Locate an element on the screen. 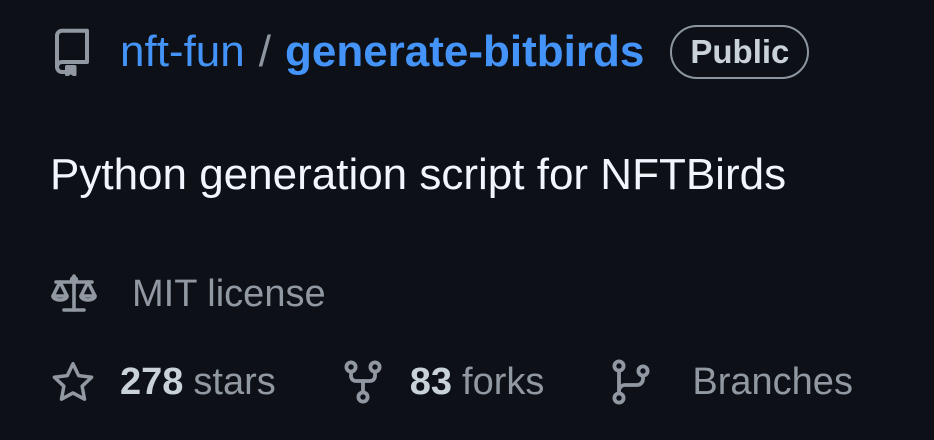  license-link: MIT license is located at coordinates (188, 294).